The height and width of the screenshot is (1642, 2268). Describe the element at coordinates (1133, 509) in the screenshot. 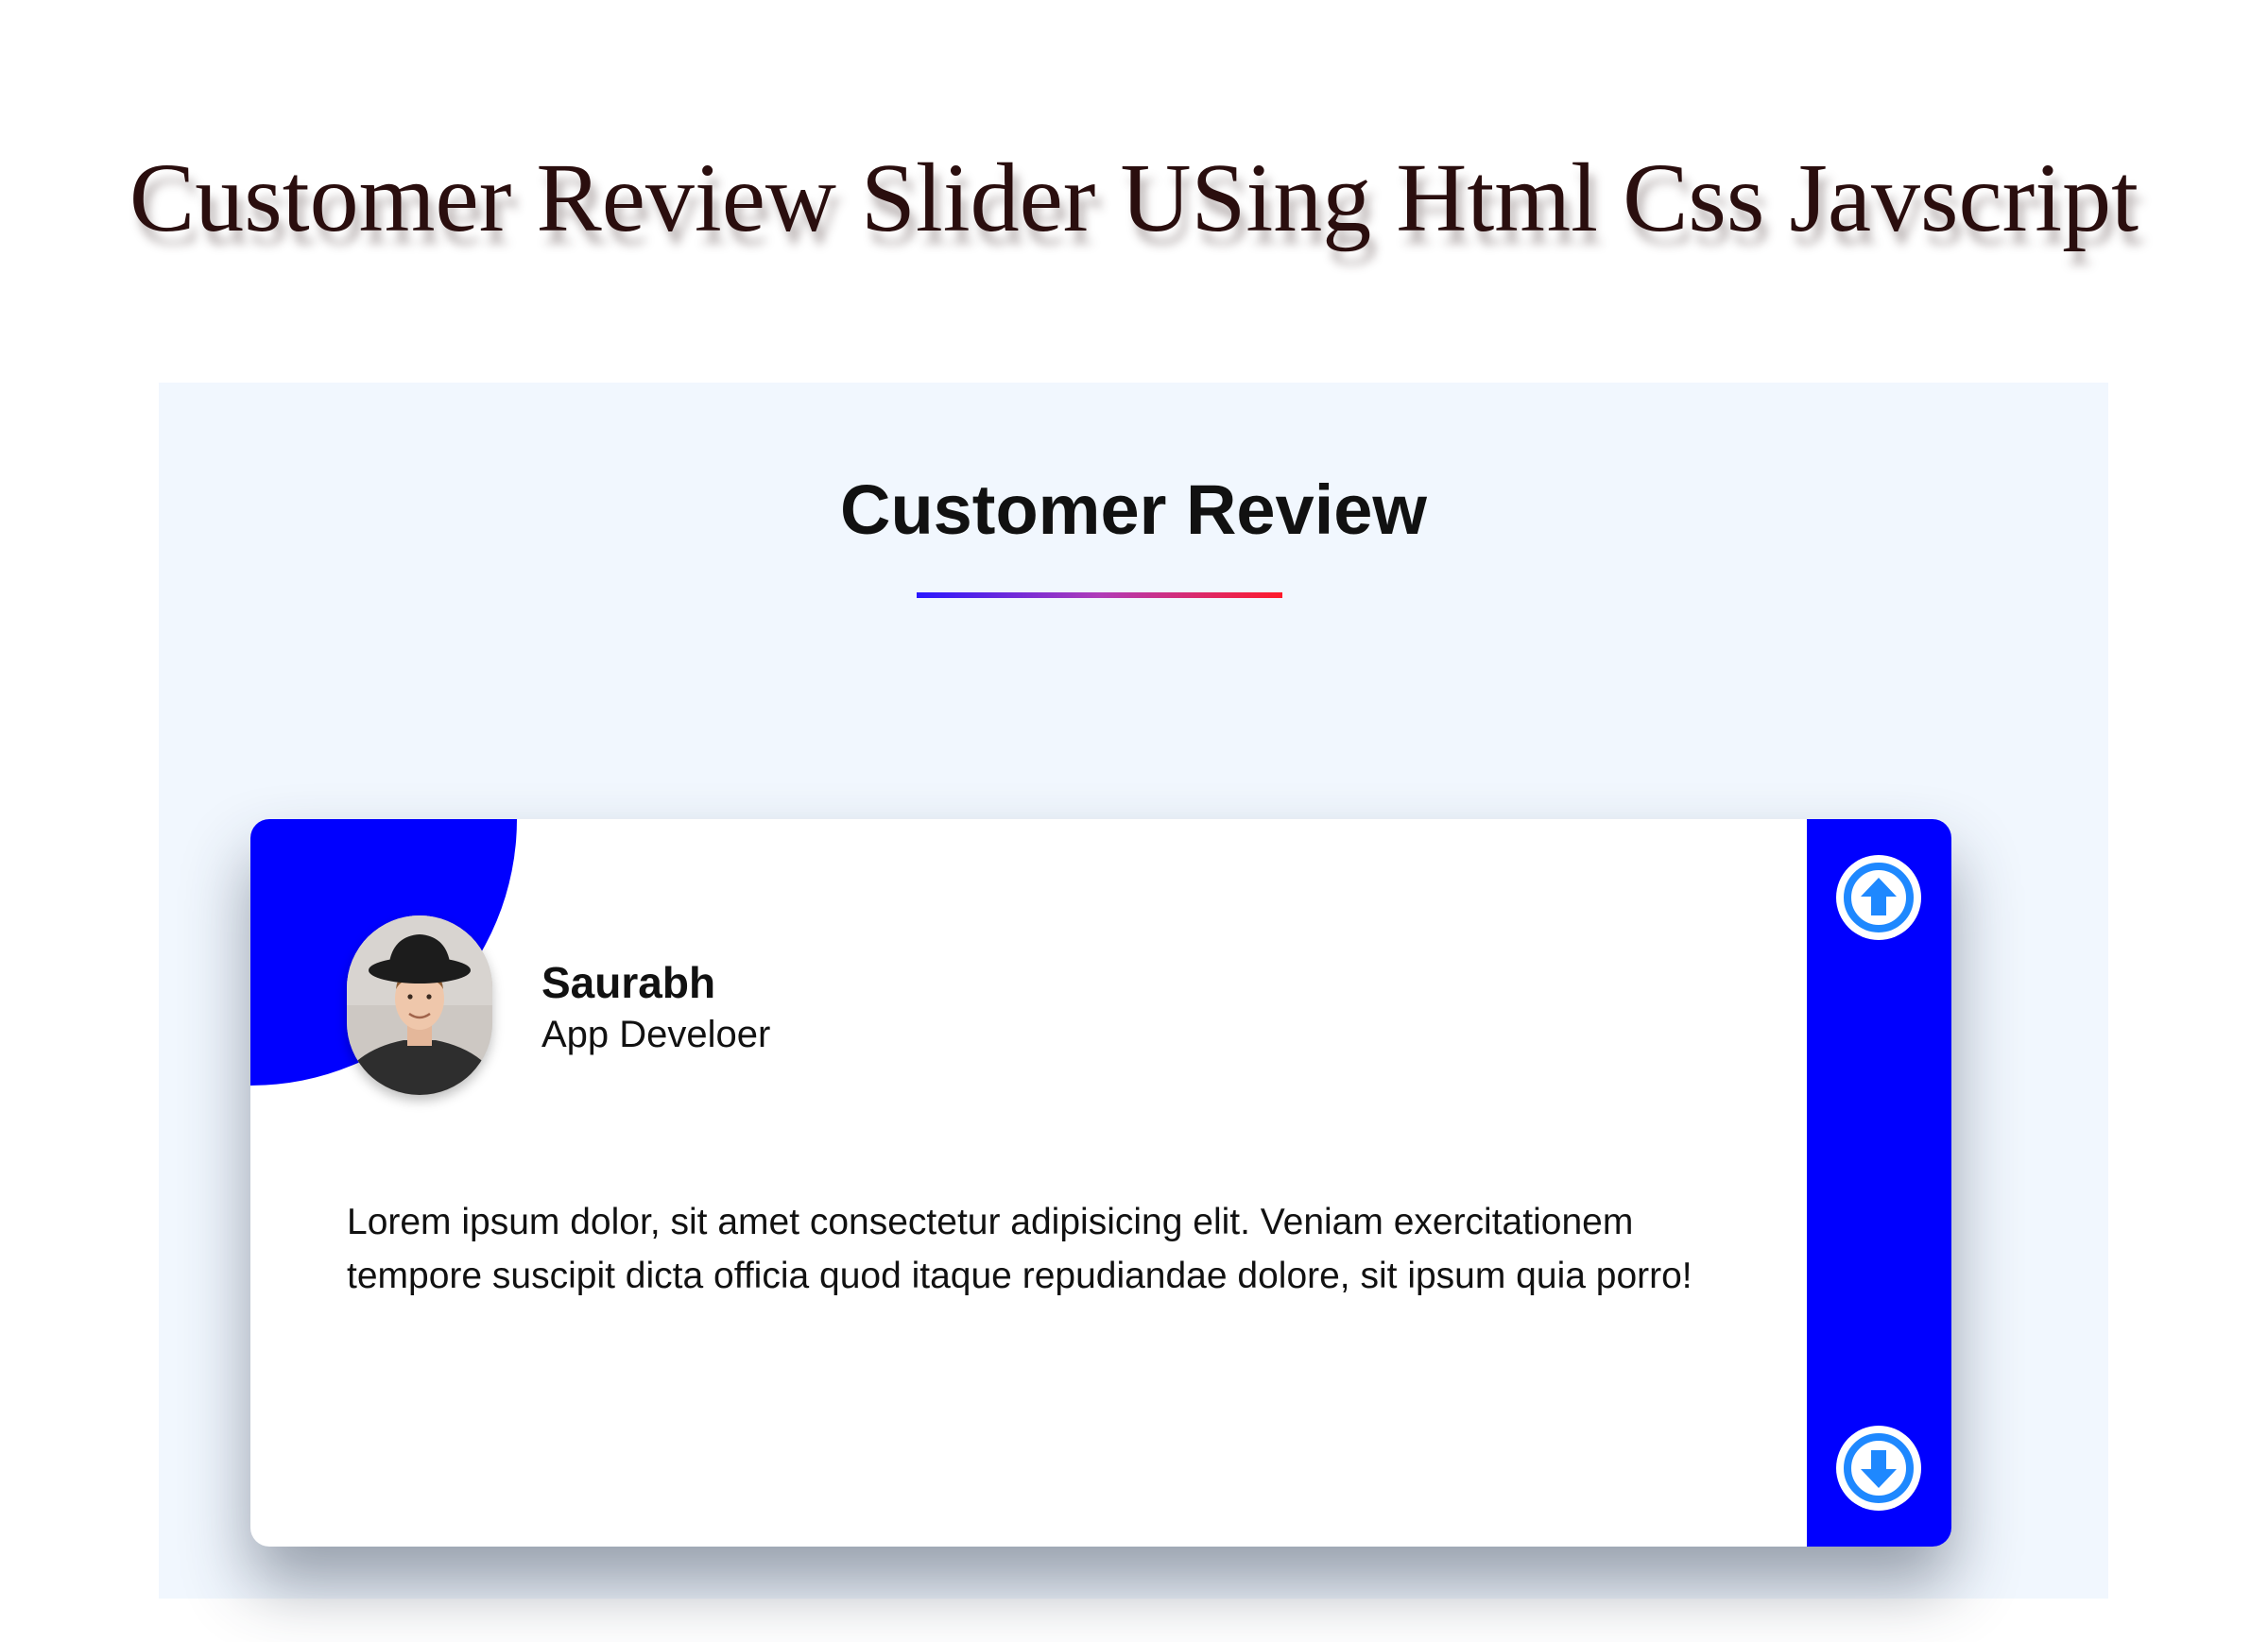

I see `section-heading: Customer Review` at that location.